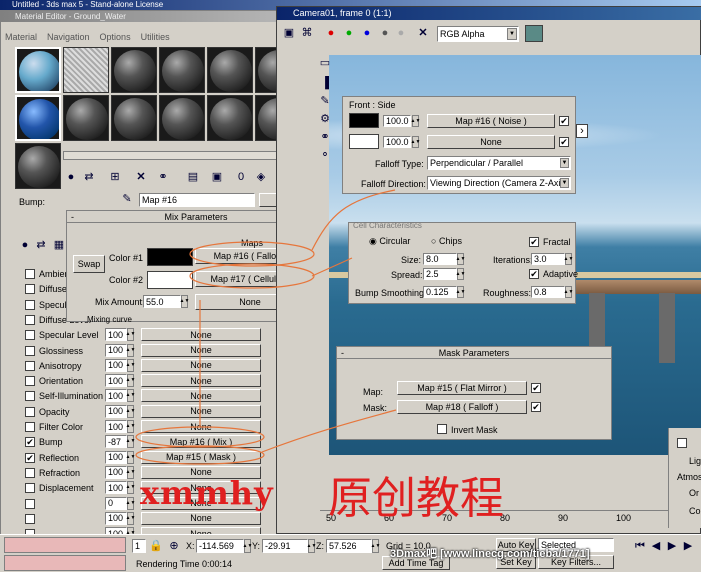  Describe the element at coordinates (460, 259) in the screenshot. I see `size-spinner: ▲▼` at that location.